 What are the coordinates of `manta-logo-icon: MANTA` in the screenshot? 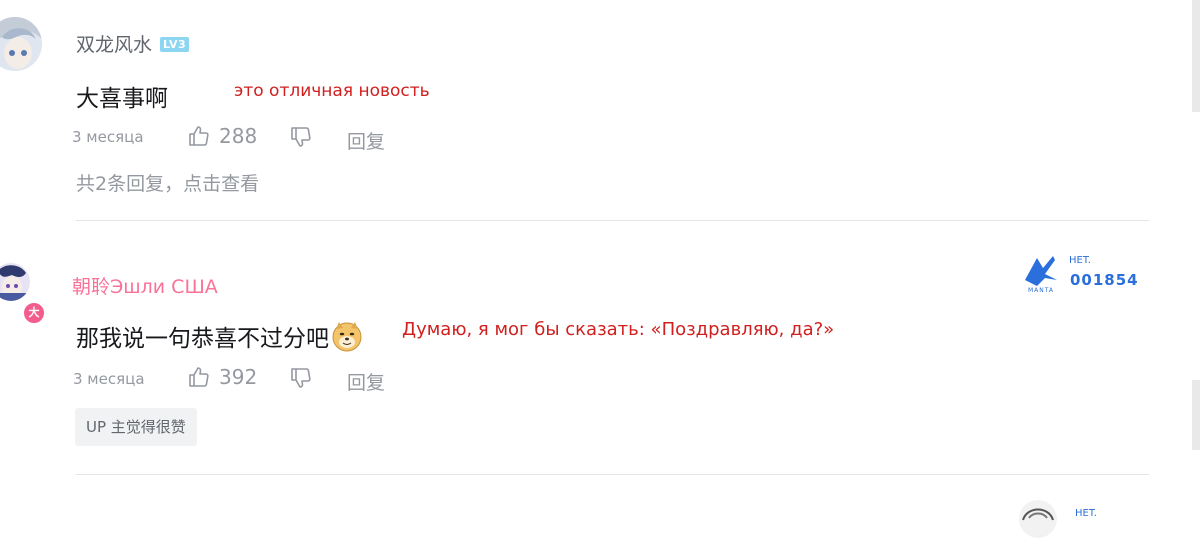 It's located at (1041, 275).